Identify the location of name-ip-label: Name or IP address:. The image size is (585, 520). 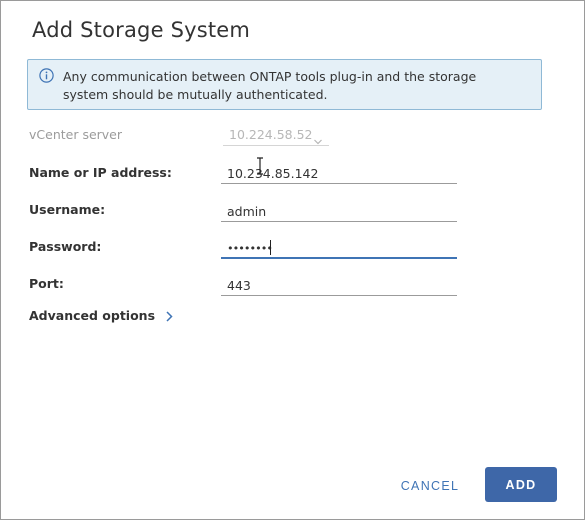
(100, 172).